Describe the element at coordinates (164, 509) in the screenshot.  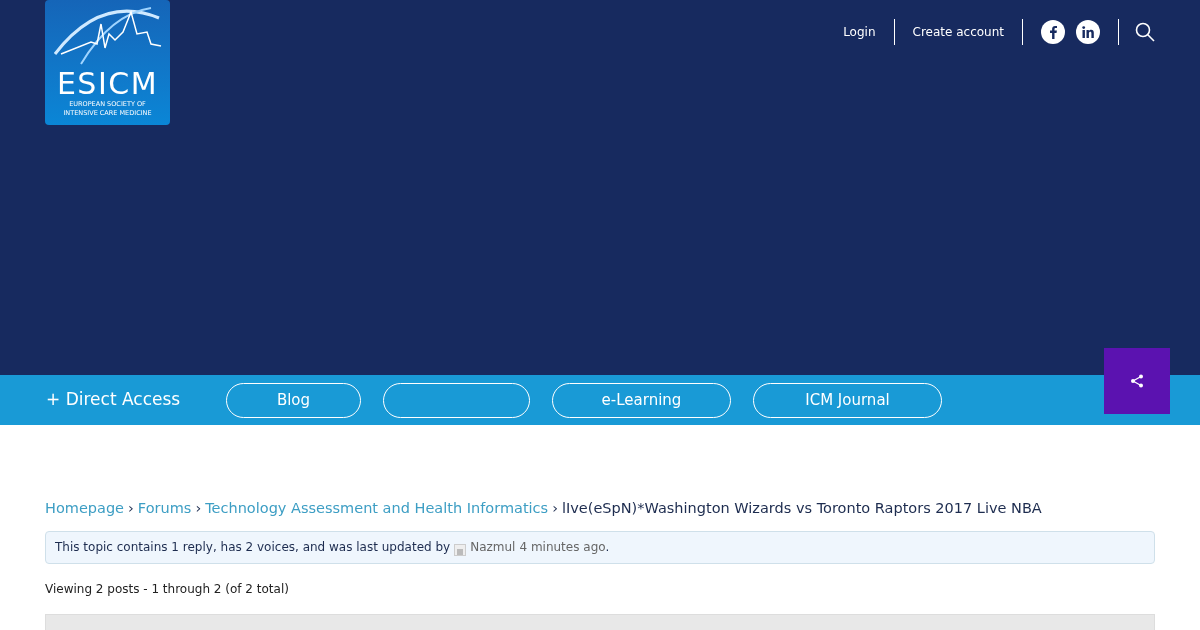
I see `breadcrumb-link: Forums` at that location.